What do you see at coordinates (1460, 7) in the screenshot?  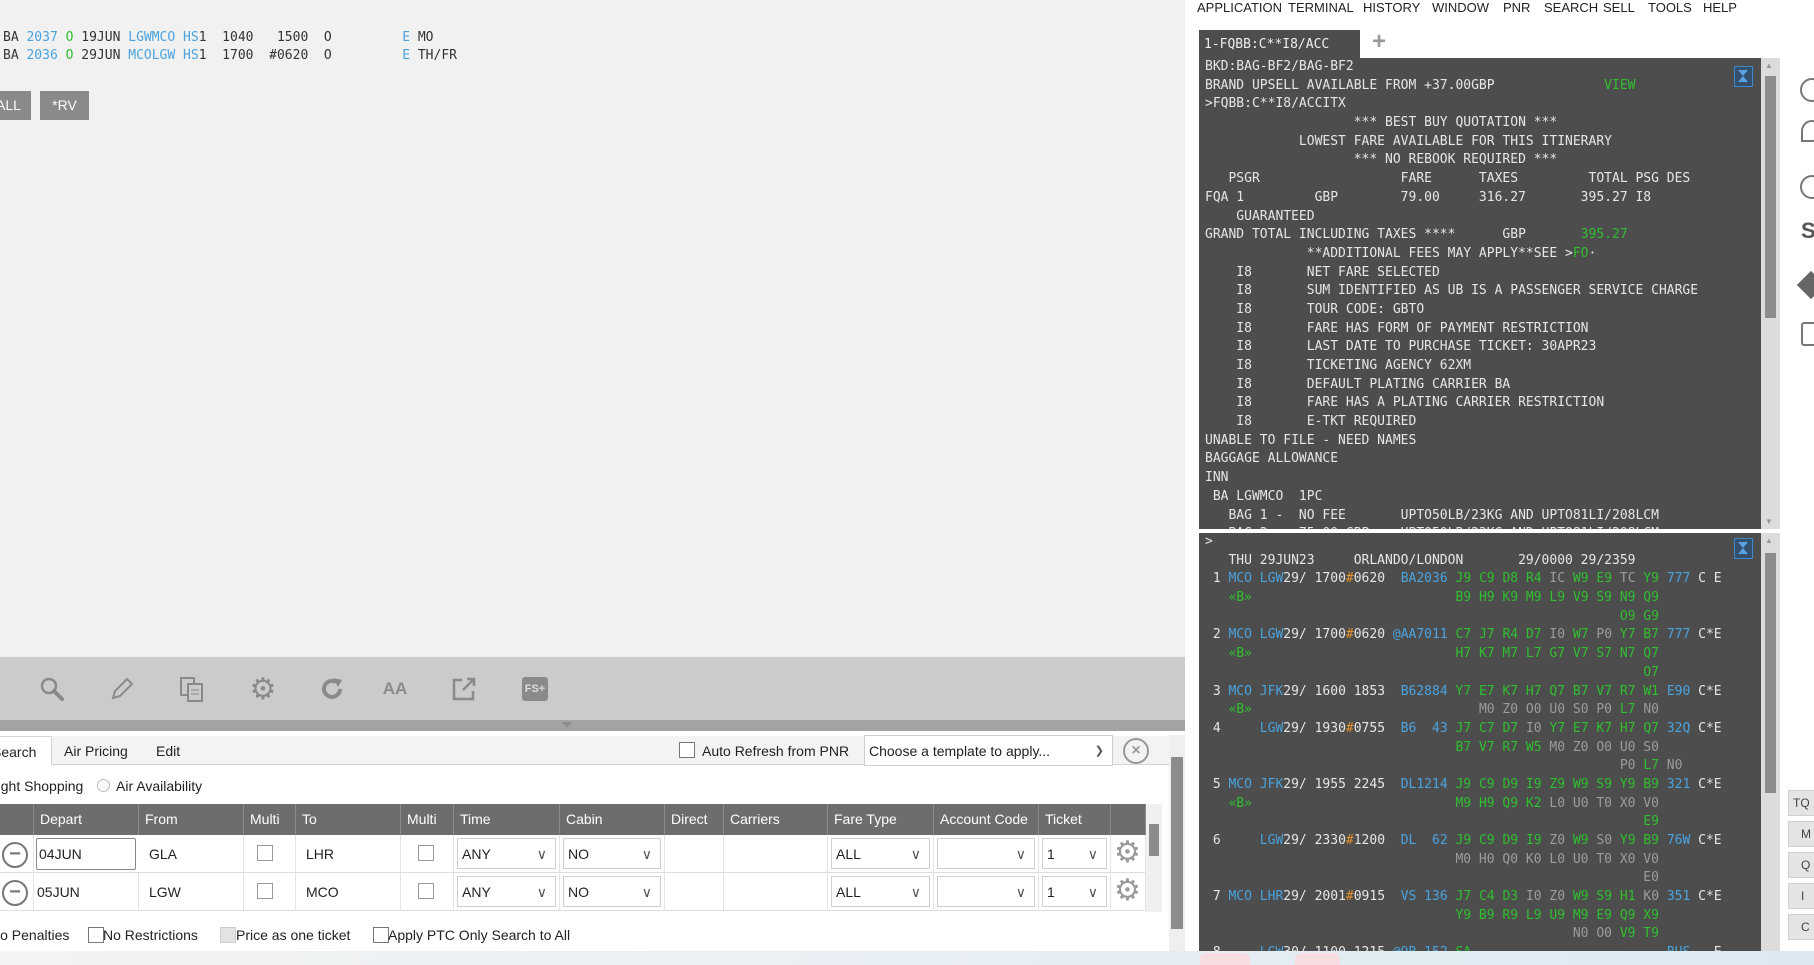 I see `menu-window: WINDOW` at bounding box center [1460, 7].